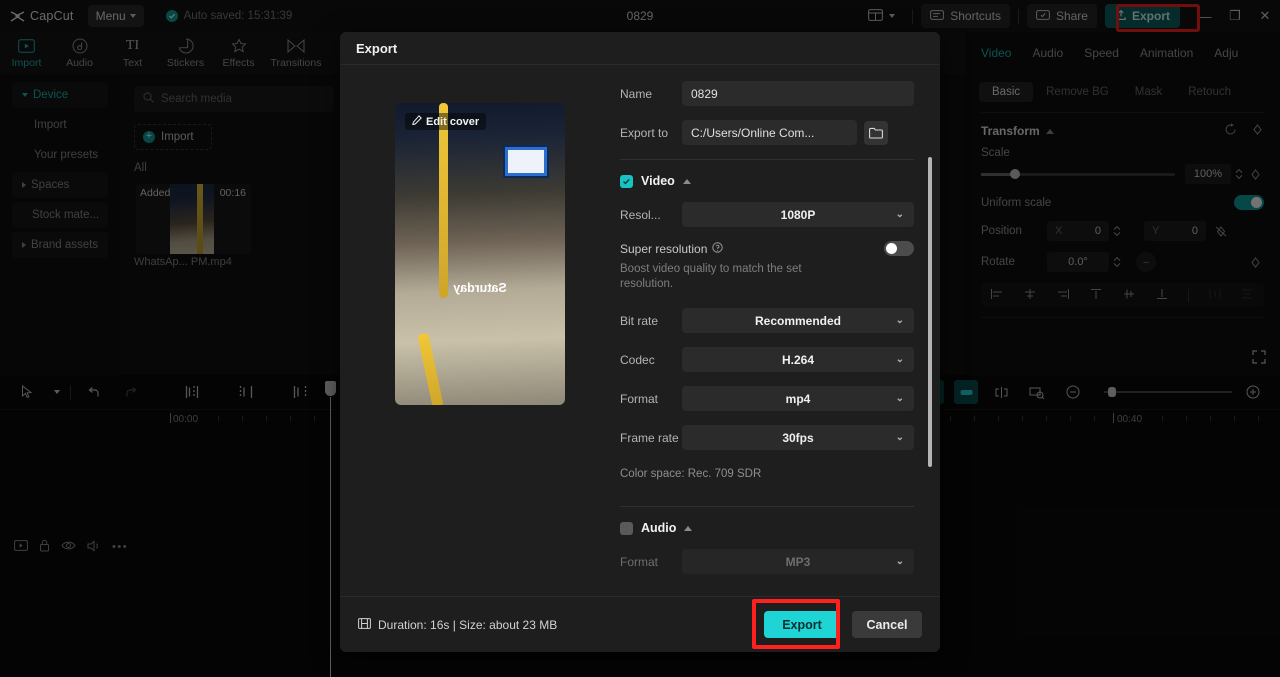  Describe the element at coordinates (644, 132) in the screenshot. I see `export-to-label: Export to` at that location.